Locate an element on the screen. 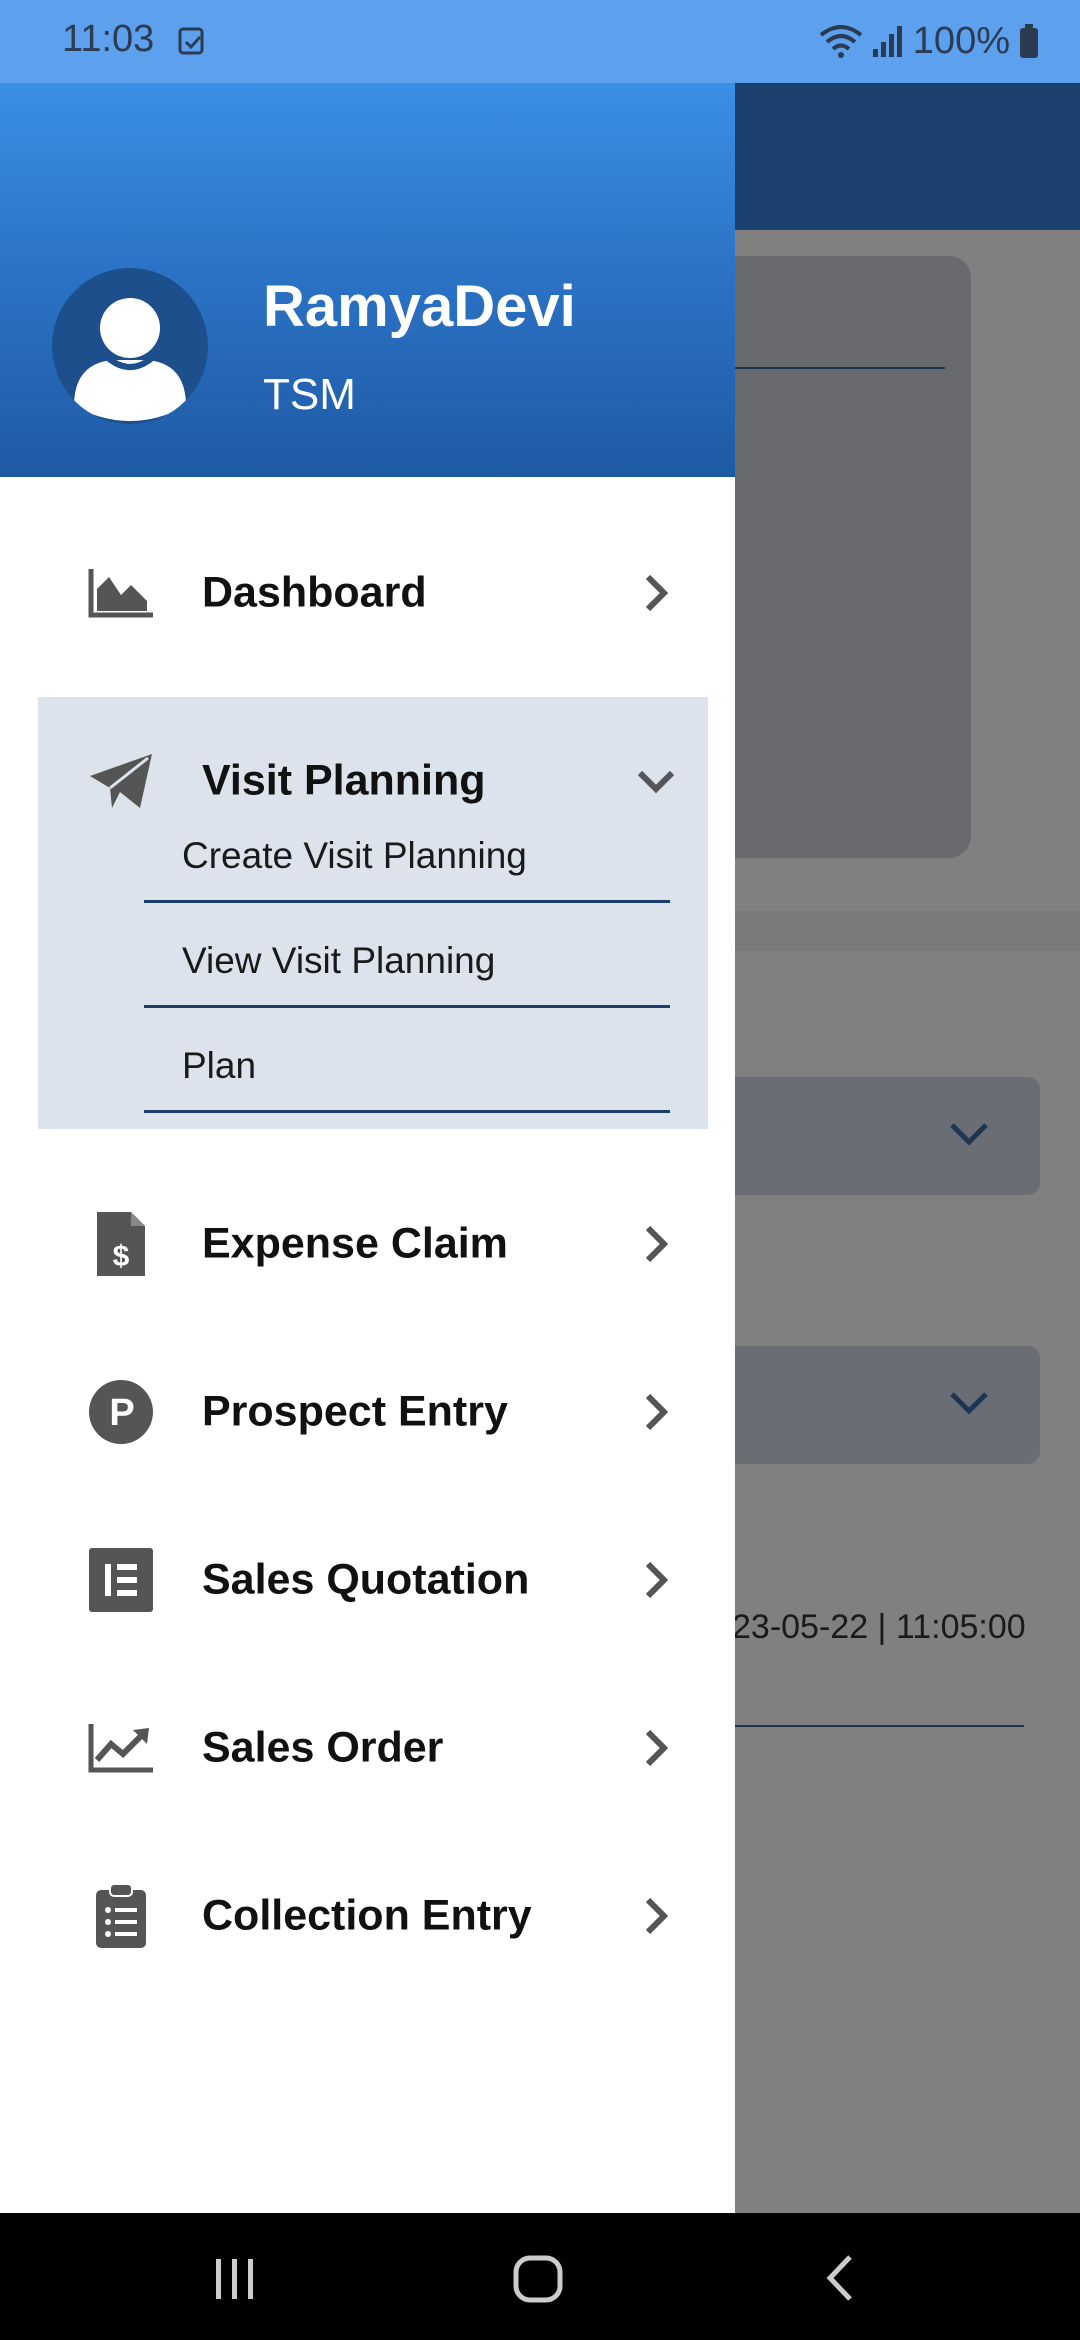  menu-label-collection-entry: Collection Entry is located at coordinates (367, 1915).